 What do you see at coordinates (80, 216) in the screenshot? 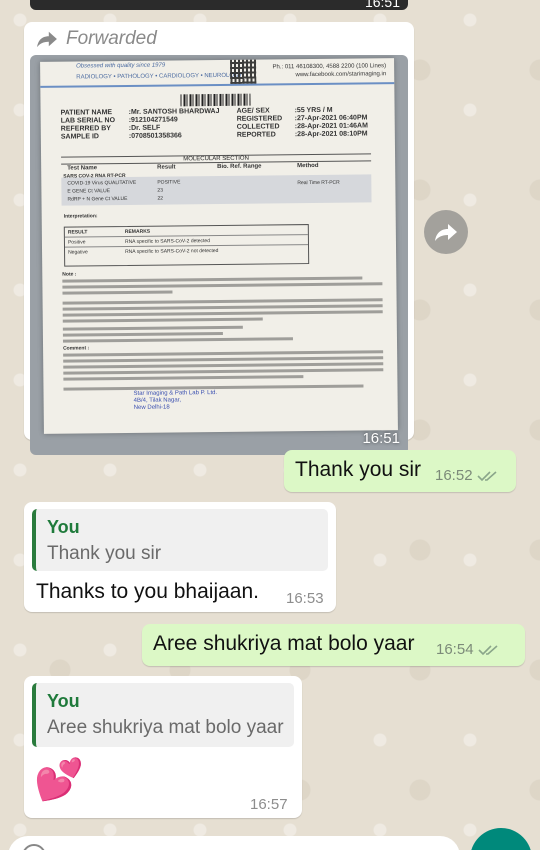
I see `interpretation-heading: Interpretation:` at bounding box center [80, 216].